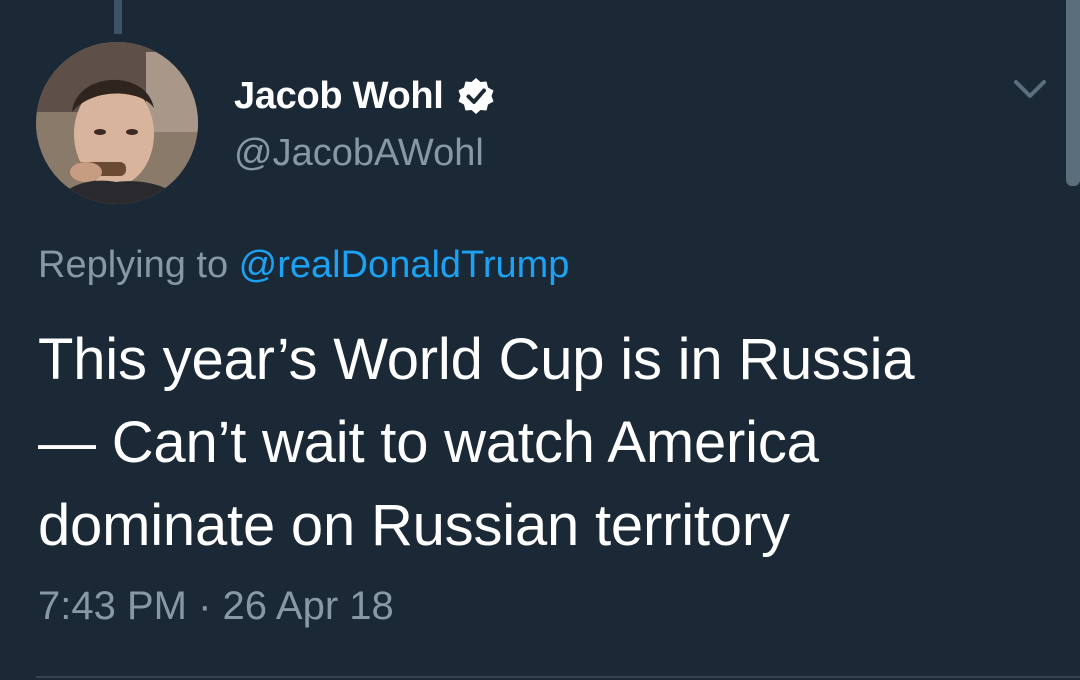  Describe the element at coordinates (308, 606) in the screenshot. I see `tweet-date: 26 Apr 18` at that location.